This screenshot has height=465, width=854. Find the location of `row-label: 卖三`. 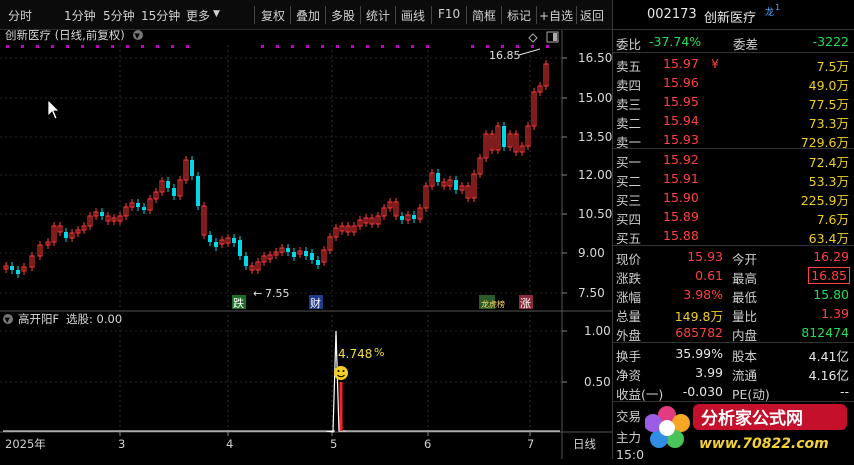

row-label: 卖三 is located at coordinates (629, 104).